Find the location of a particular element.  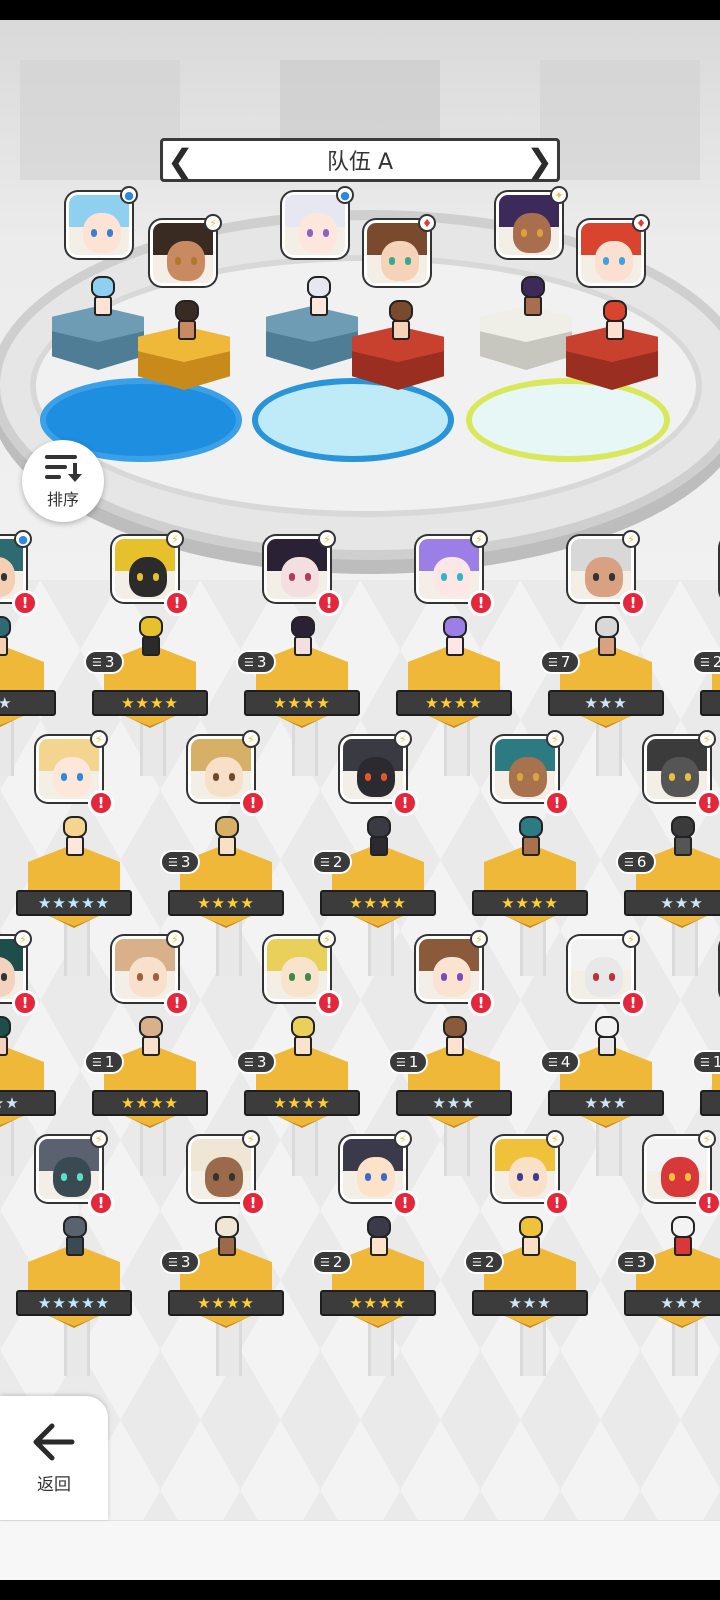

duplicate-count: 3 is located at coordinates (185, 862).